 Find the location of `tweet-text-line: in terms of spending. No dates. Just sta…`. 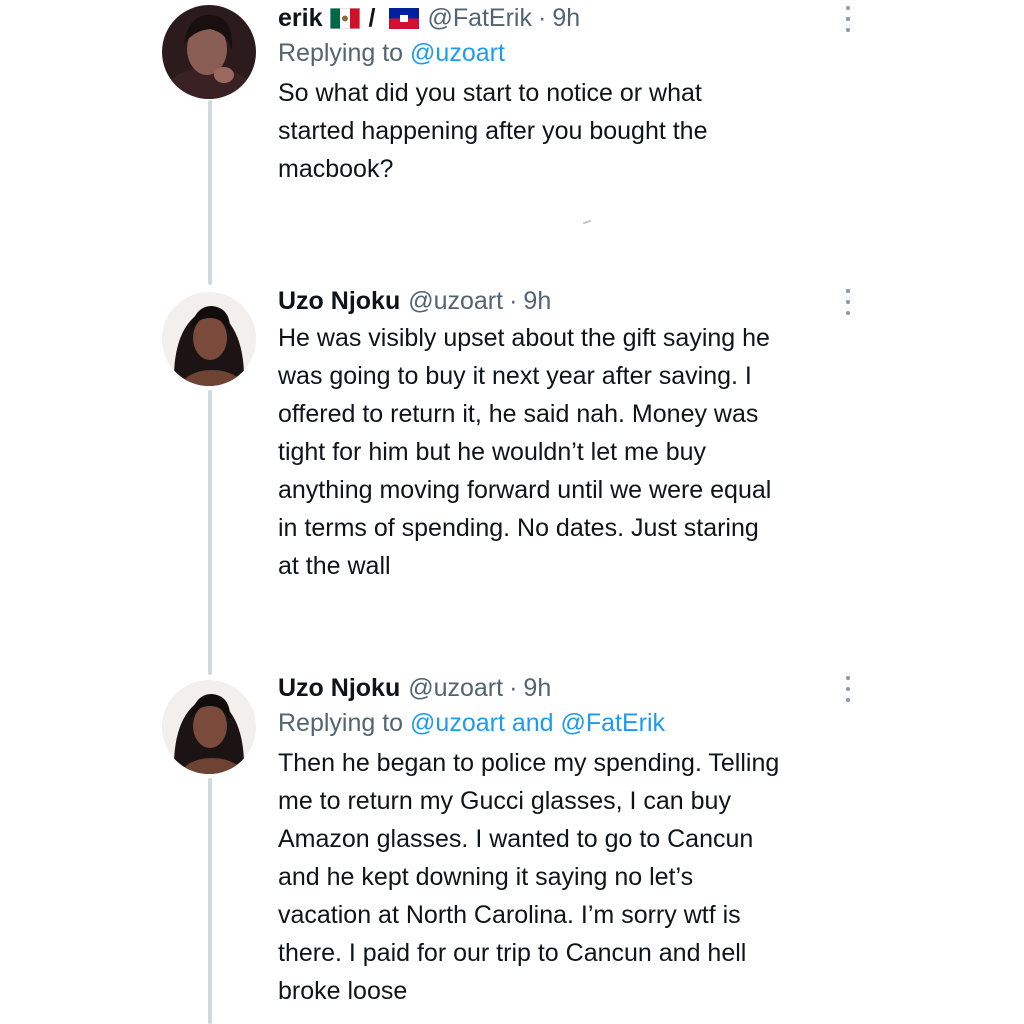

tweet-text-line: in terms of spending. No dates. Just sta… is located at coordinates (518, 528).